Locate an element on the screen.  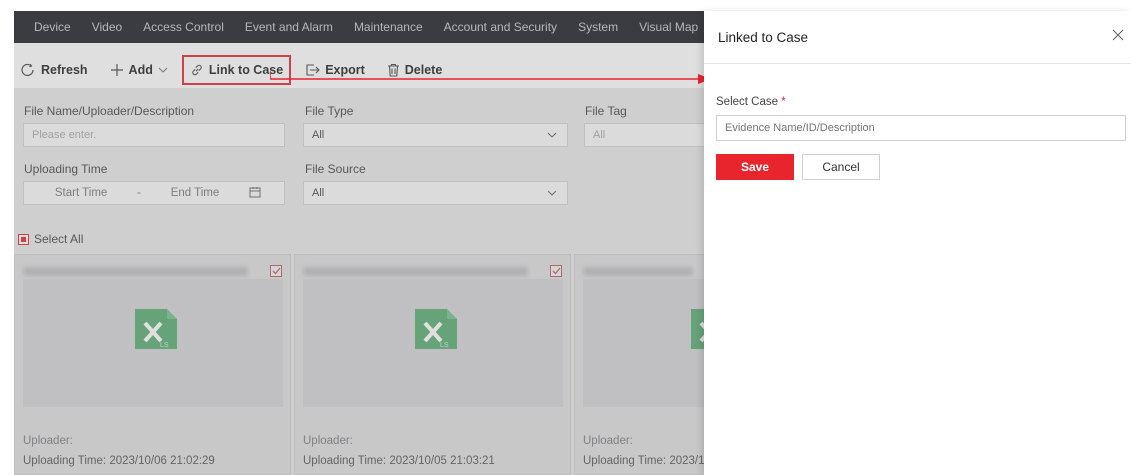
file-card: Uploader: Uploading Time: 2023/1 is located at coordinates (639, 364).